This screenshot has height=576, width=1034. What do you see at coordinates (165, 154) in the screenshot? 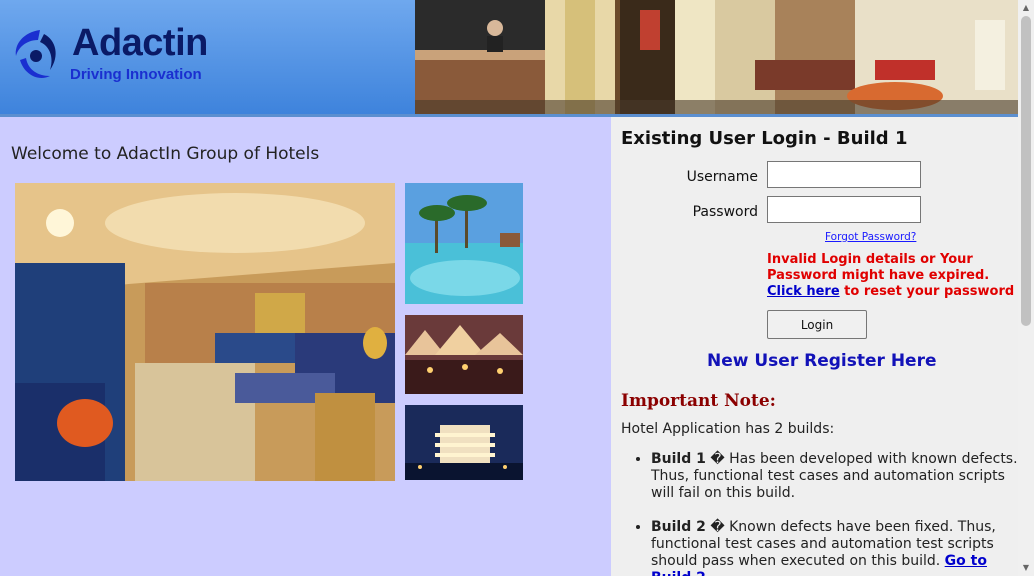
I see `welcome-text: Welcome to AdactIn Group of Hotels` at bounding box center [165, 154].